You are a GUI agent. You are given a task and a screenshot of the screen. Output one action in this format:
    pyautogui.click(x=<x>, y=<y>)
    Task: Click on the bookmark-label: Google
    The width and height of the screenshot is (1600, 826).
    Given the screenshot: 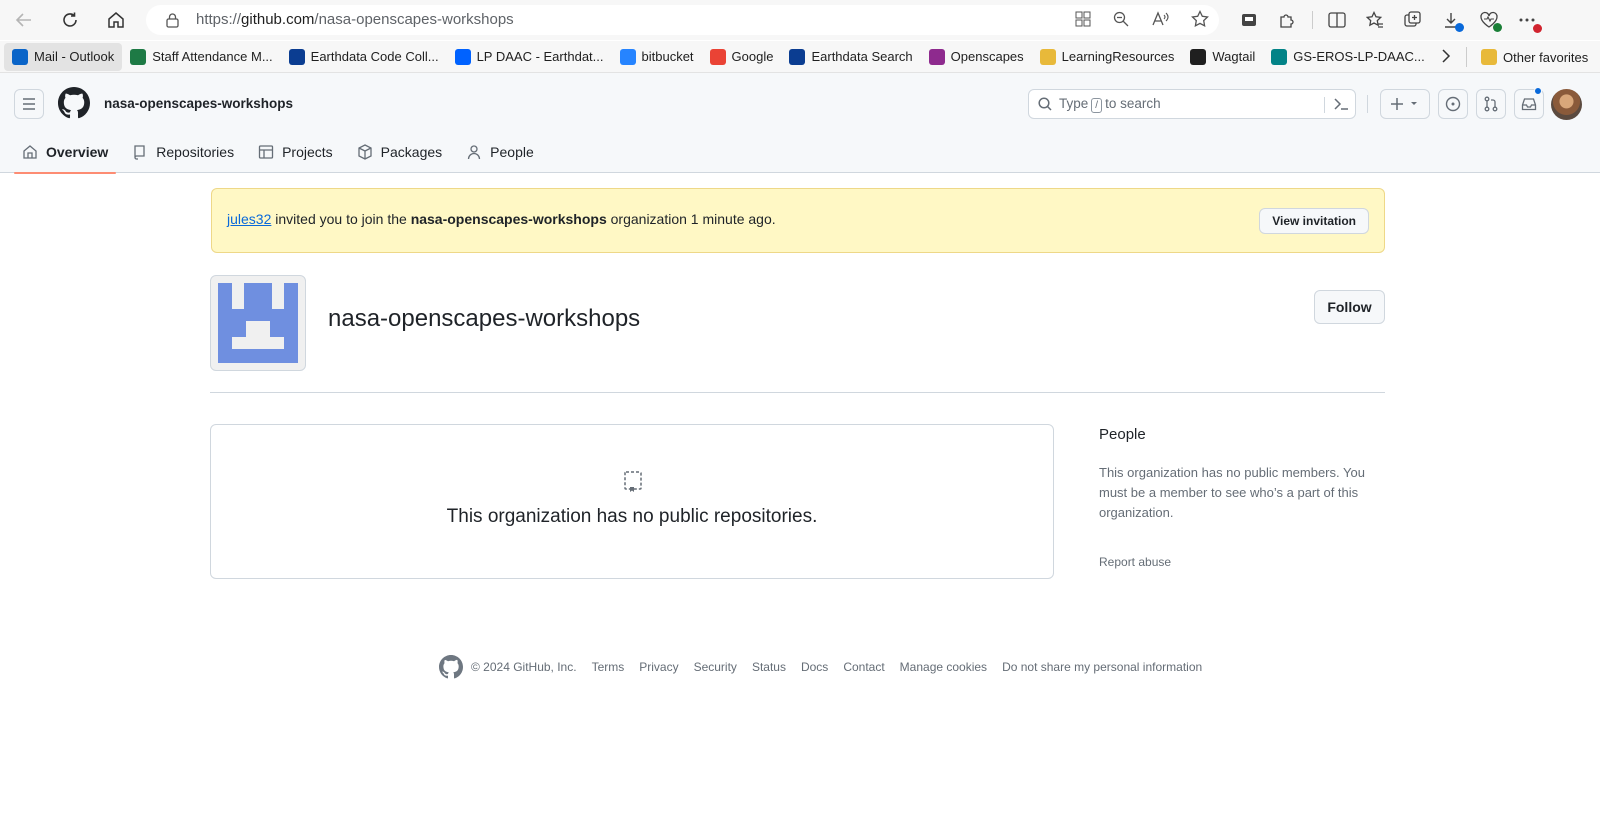 What is the action you would take?
    pyautogui.click(x=752, y=56)
    